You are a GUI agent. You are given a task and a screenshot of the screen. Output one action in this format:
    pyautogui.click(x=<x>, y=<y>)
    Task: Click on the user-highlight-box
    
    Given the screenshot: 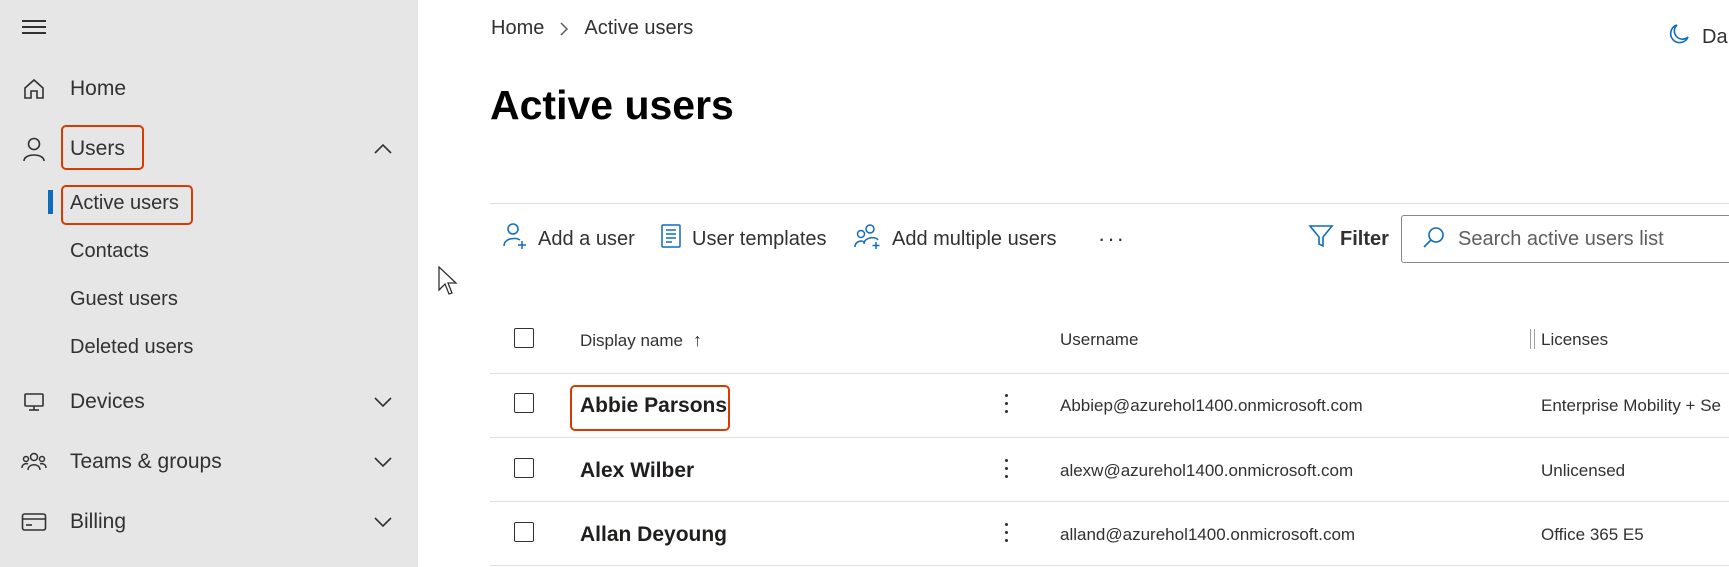 What is the action you would take?
    pyautogui.click(x=650, y=408)
    